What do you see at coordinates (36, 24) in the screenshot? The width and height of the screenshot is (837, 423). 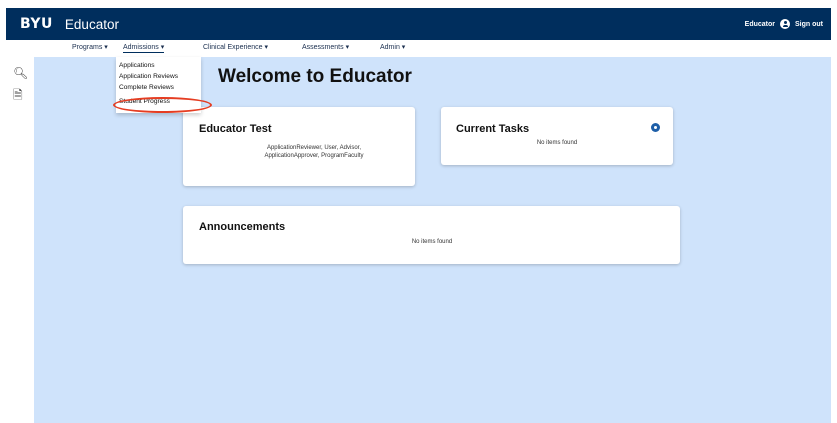 I see `byu-logo: BYU` at bounding box center [36, 24].